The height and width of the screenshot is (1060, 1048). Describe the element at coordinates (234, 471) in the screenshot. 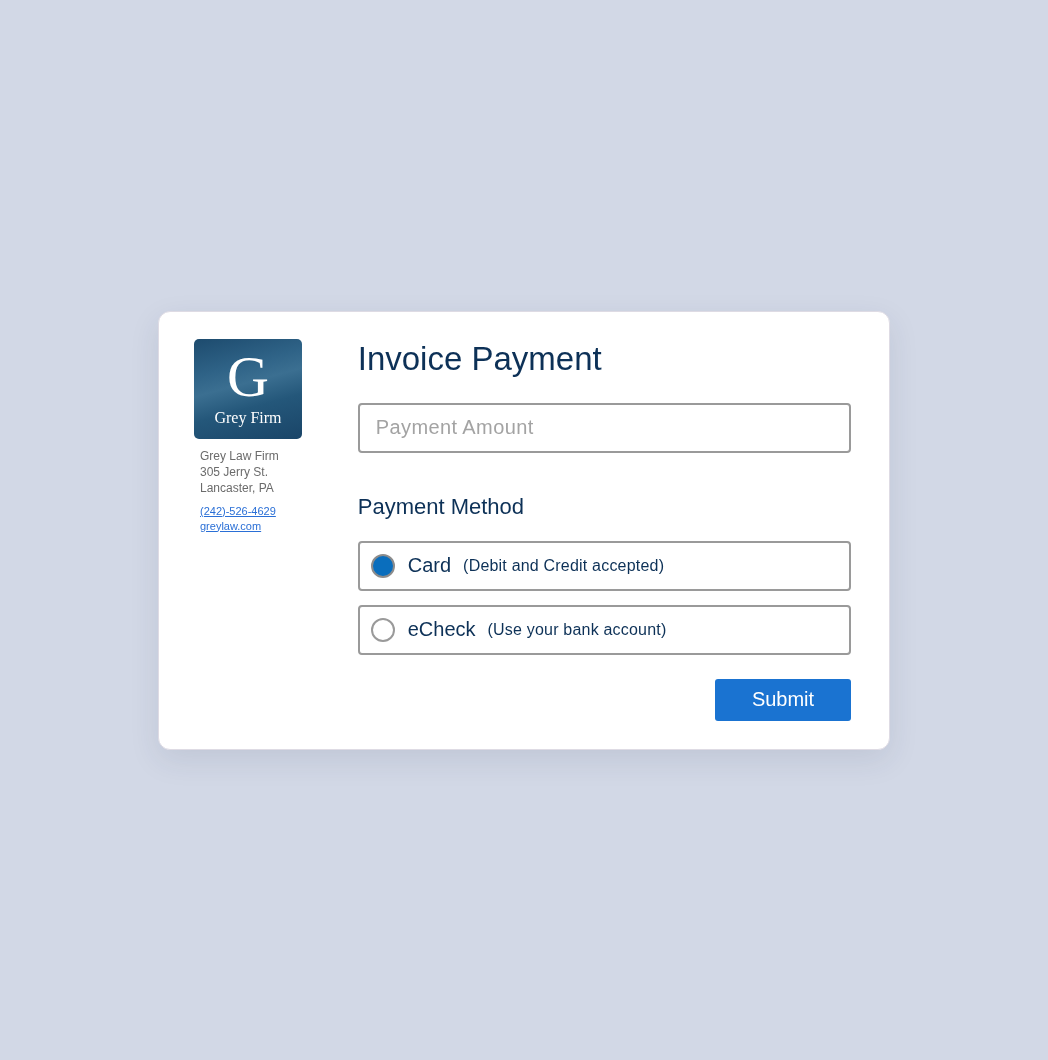

I see `address-line: 305 Jerry St.` at that location.